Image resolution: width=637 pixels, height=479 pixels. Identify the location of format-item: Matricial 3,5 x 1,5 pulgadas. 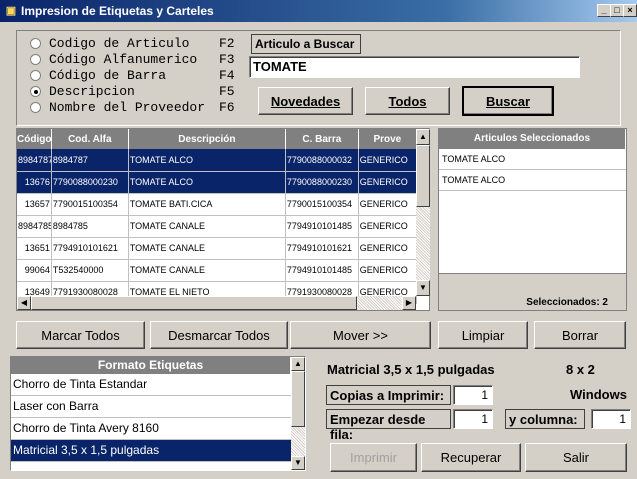
(151, 451).